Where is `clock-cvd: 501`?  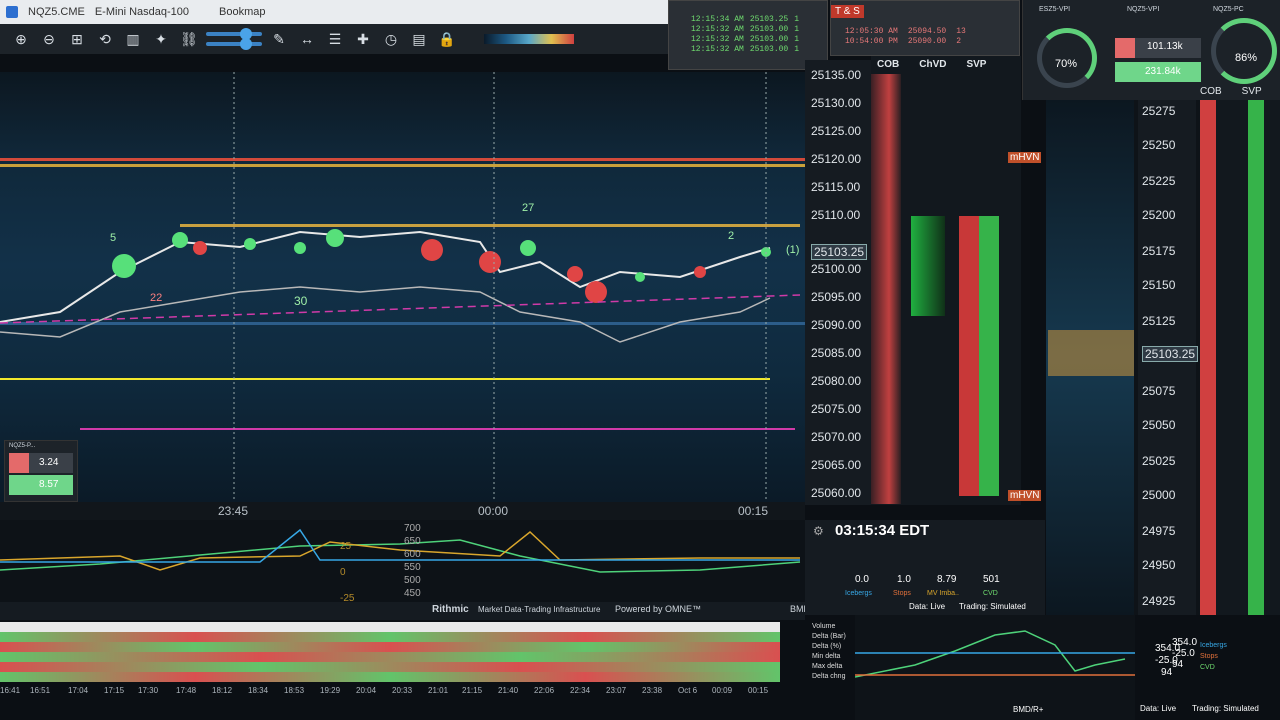
clock-cvd: 501 is located at coordinates (991, 579).